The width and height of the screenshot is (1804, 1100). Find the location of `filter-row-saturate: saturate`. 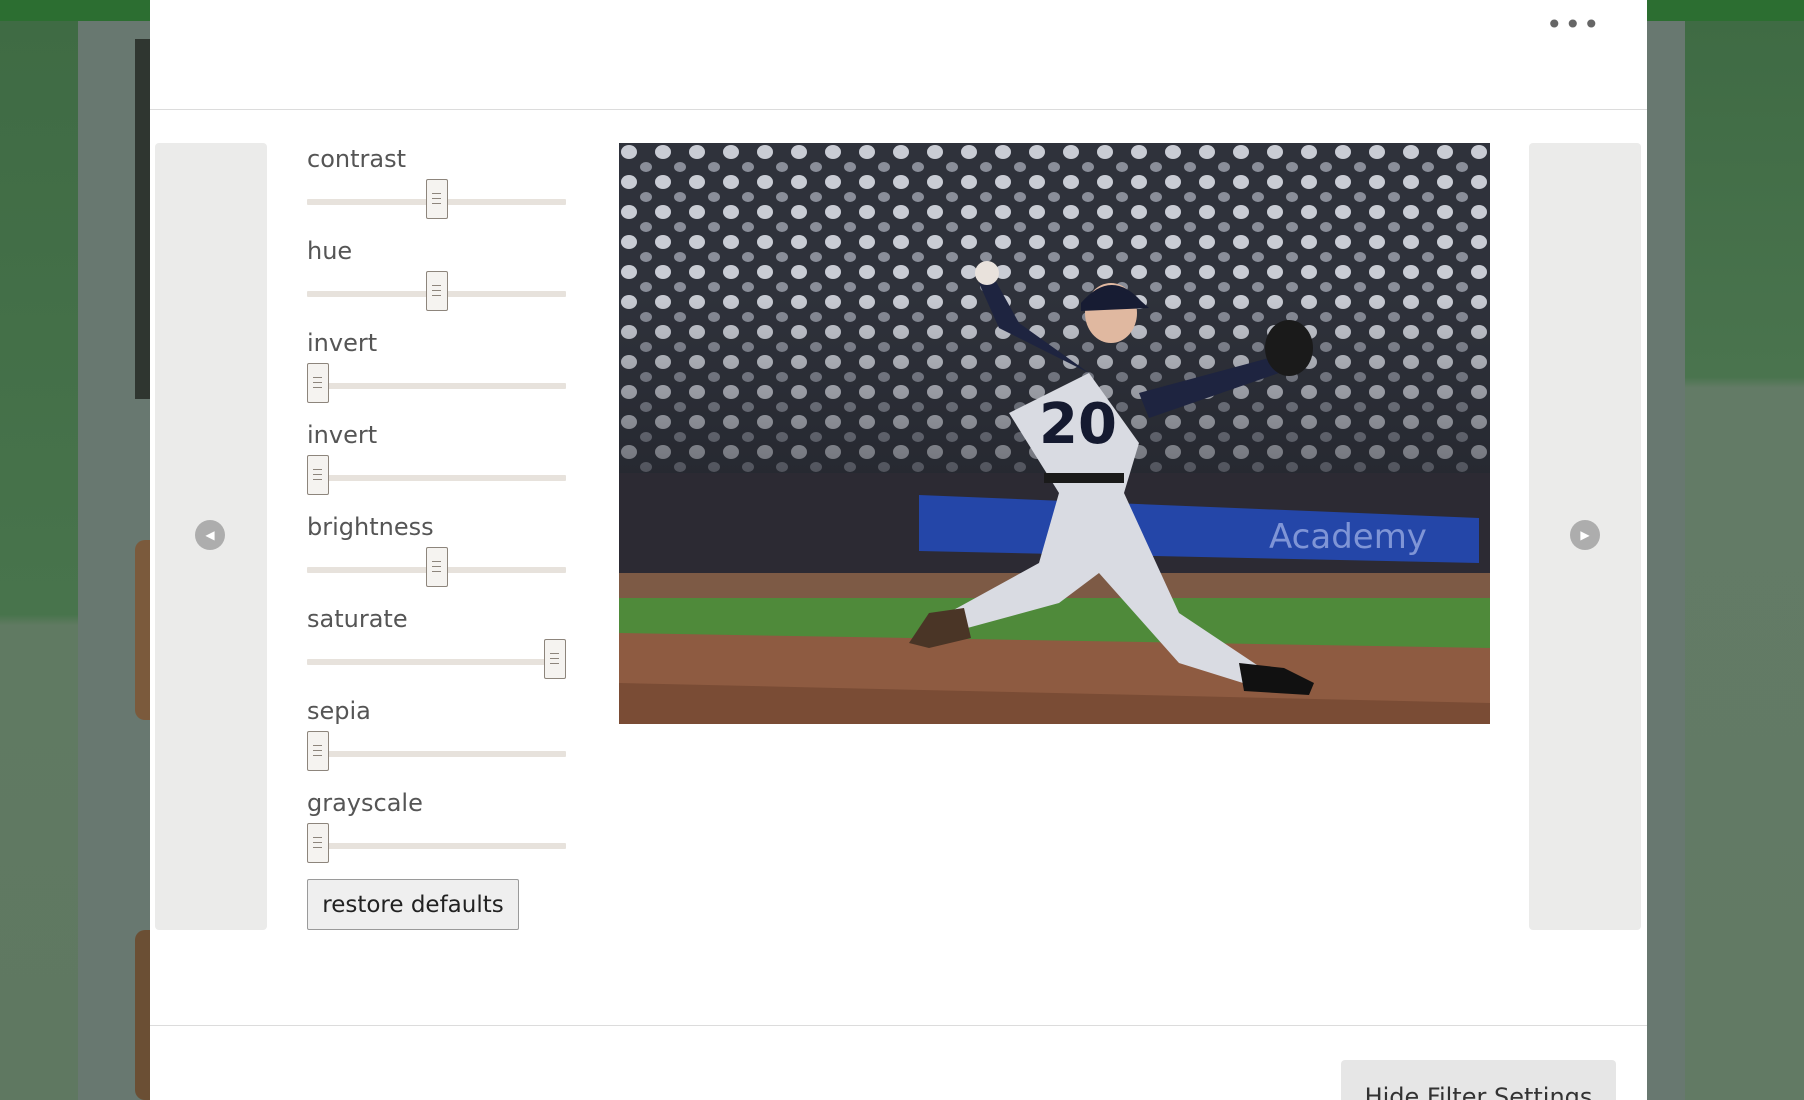

filter-row-saturate: saturate is located at coordinates (437, 649).